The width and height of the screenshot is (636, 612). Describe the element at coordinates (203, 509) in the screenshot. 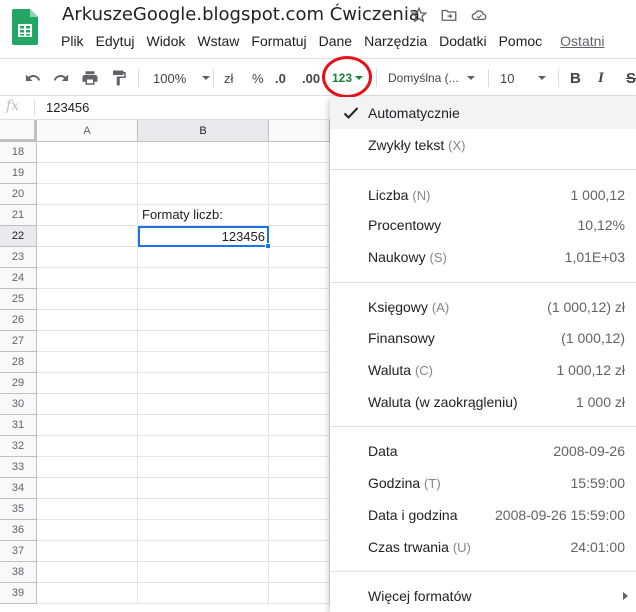

I see `cell-b35` at that location.